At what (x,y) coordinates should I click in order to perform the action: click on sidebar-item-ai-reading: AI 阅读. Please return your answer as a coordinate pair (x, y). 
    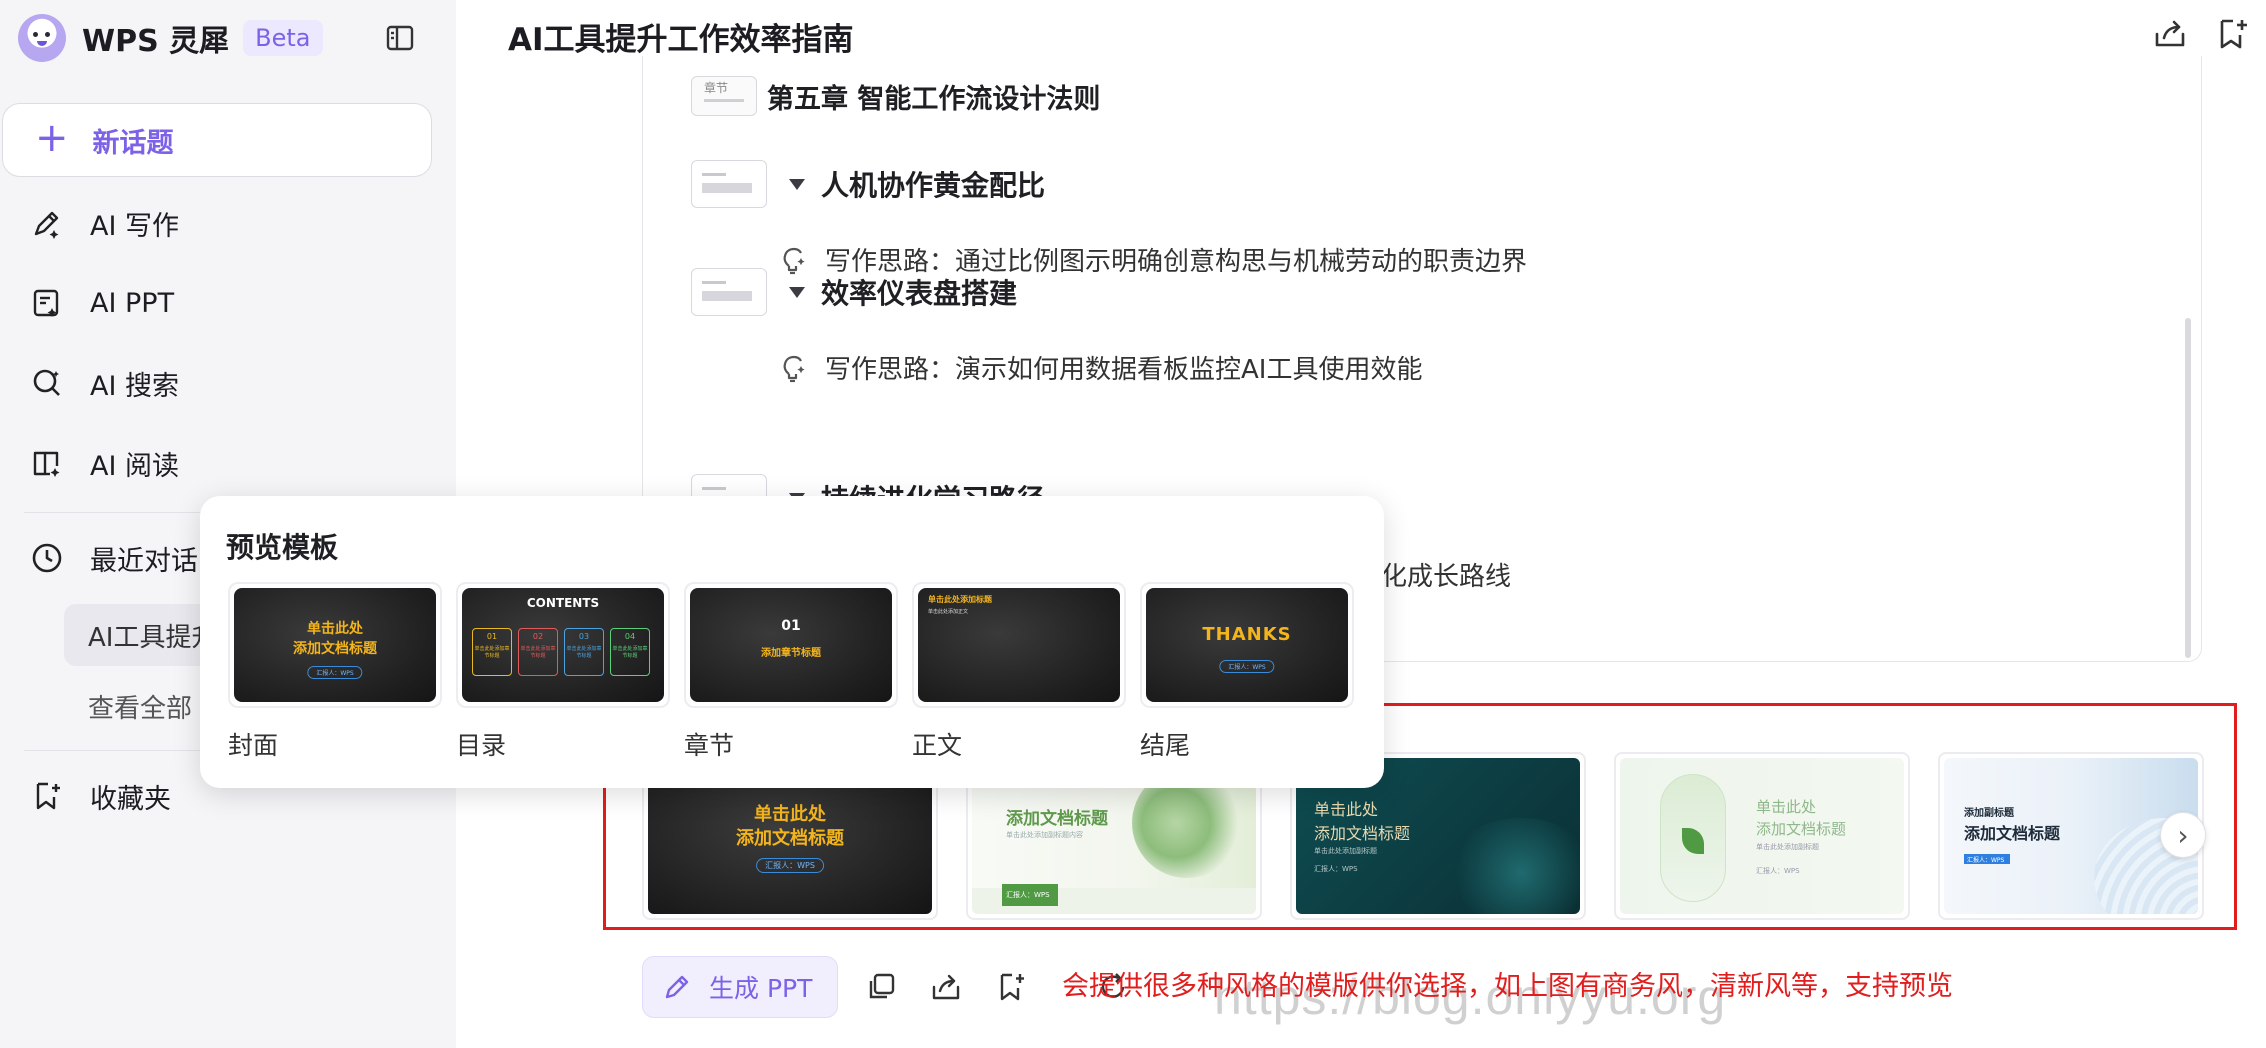
    Looking at the image, I should click on (104, 463).